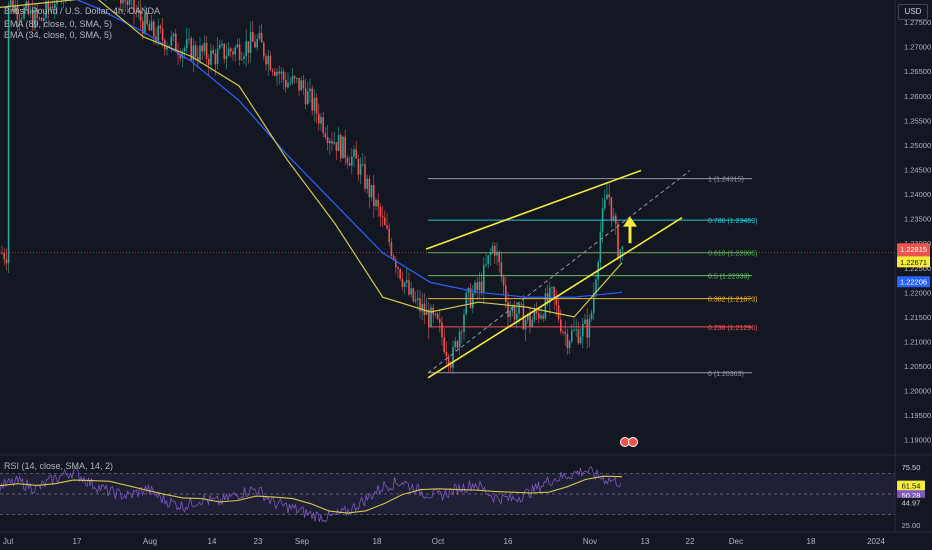 The height and width of the screenshot is (550, 932). Describe the element at coordinates (917, 47) in the screenshot. I see `price-tick-label: 1.27000` at that location.